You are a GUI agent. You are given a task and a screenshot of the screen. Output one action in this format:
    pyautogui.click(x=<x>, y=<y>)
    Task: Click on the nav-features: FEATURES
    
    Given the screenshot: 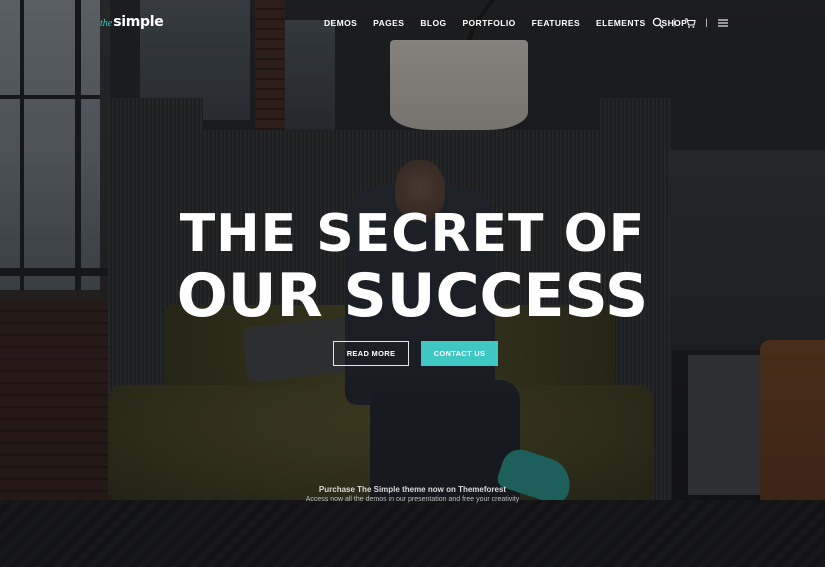 What is the action you would take?
    pyautogui.click(x=556, y=23)
    